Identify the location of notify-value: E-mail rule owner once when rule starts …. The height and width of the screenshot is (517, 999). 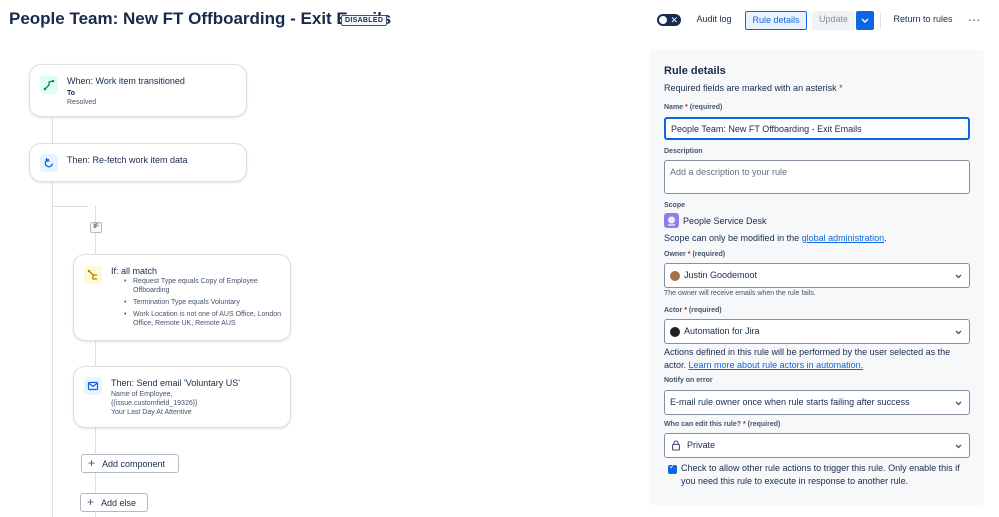
(790, 402).